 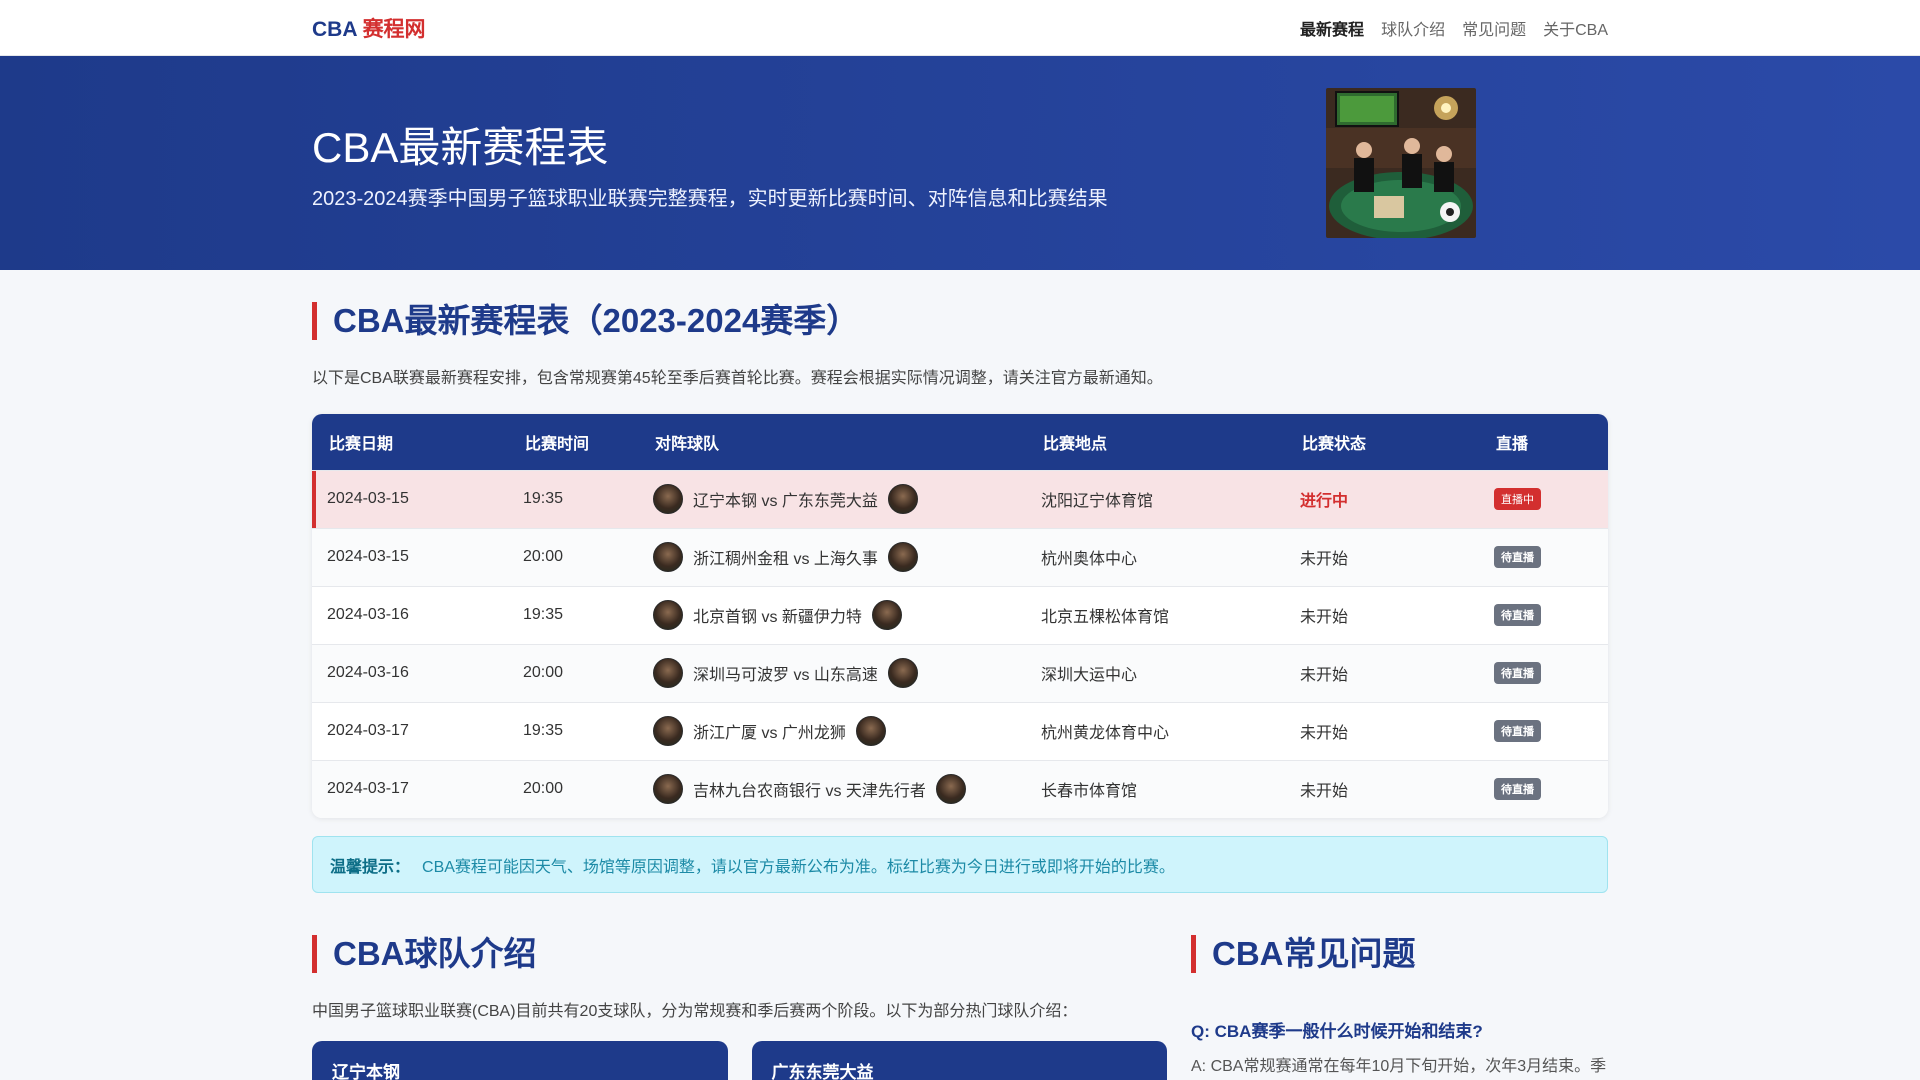 What do you see at coordinates (460, 147) in the screenshot?
I see `hero-title: CBA最新赛程表` at bounding box center [460, 147].